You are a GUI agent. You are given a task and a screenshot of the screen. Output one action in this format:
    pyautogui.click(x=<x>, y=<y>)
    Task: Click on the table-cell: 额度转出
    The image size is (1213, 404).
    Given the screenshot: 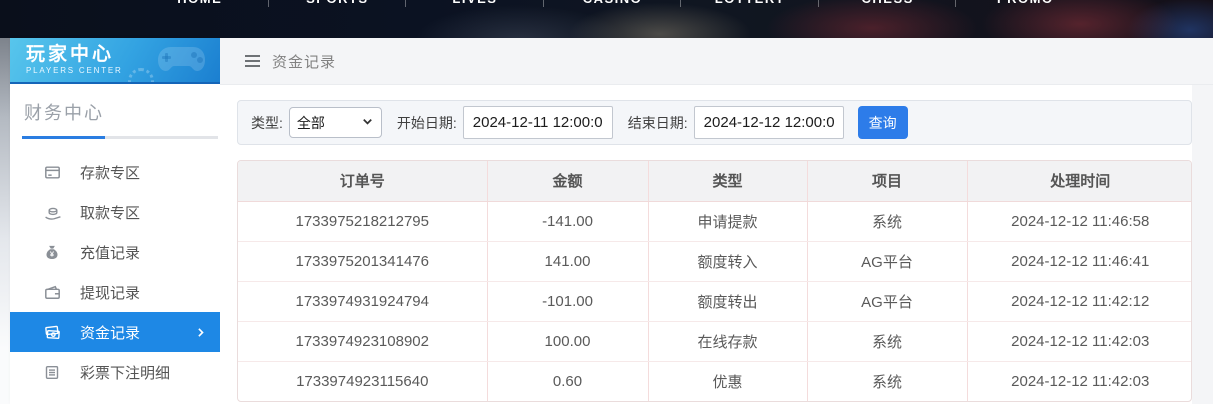 What is the action you would take?
    pyautogui.click(x=728, y=301)
    